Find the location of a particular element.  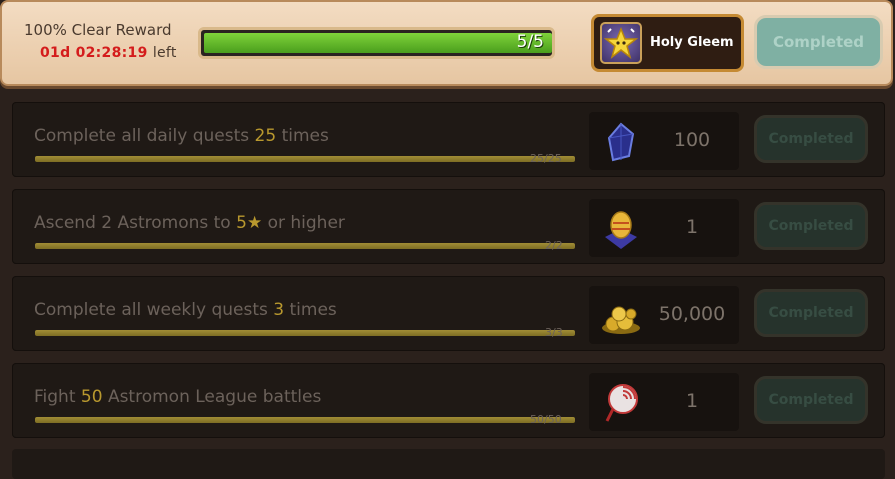

reward-name: Holy Gleem is located at coordinates (692, 42).